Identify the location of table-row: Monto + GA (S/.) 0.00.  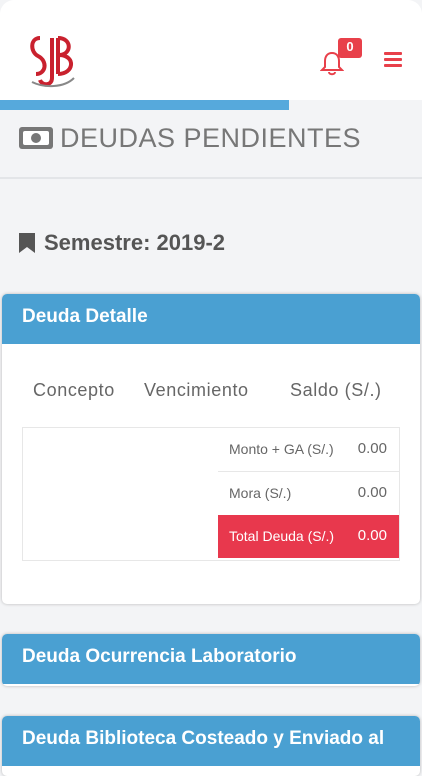
(308, 449).